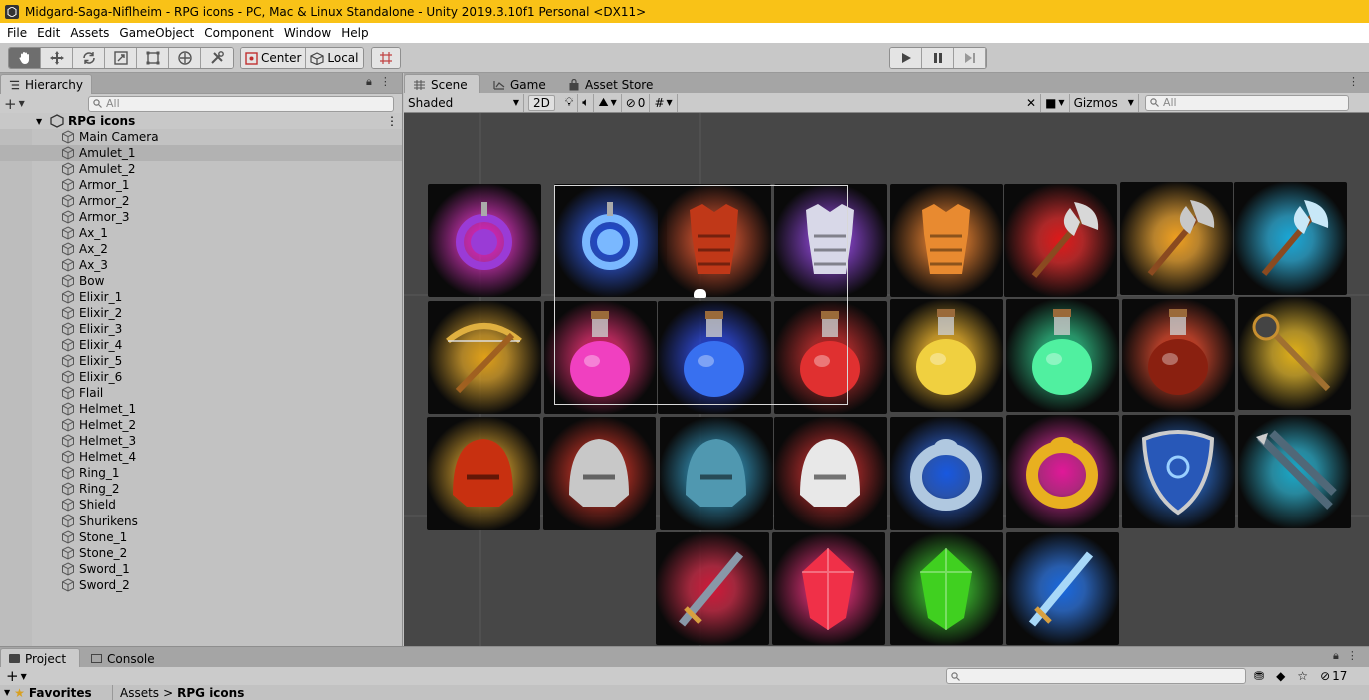  What do you see at coordinates (636, 102) in the screenshot?
I see `hidden-objects-toggle: ⊘ 0` at bounding box center [636, 102].